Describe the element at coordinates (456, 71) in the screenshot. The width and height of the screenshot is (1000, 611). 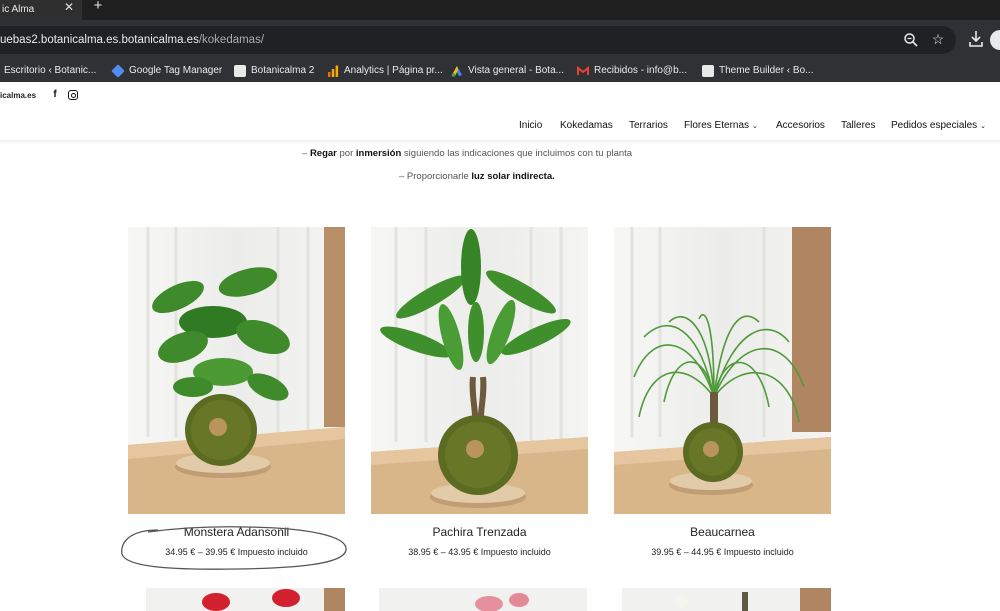
I see `google-ads-icon` at that location.